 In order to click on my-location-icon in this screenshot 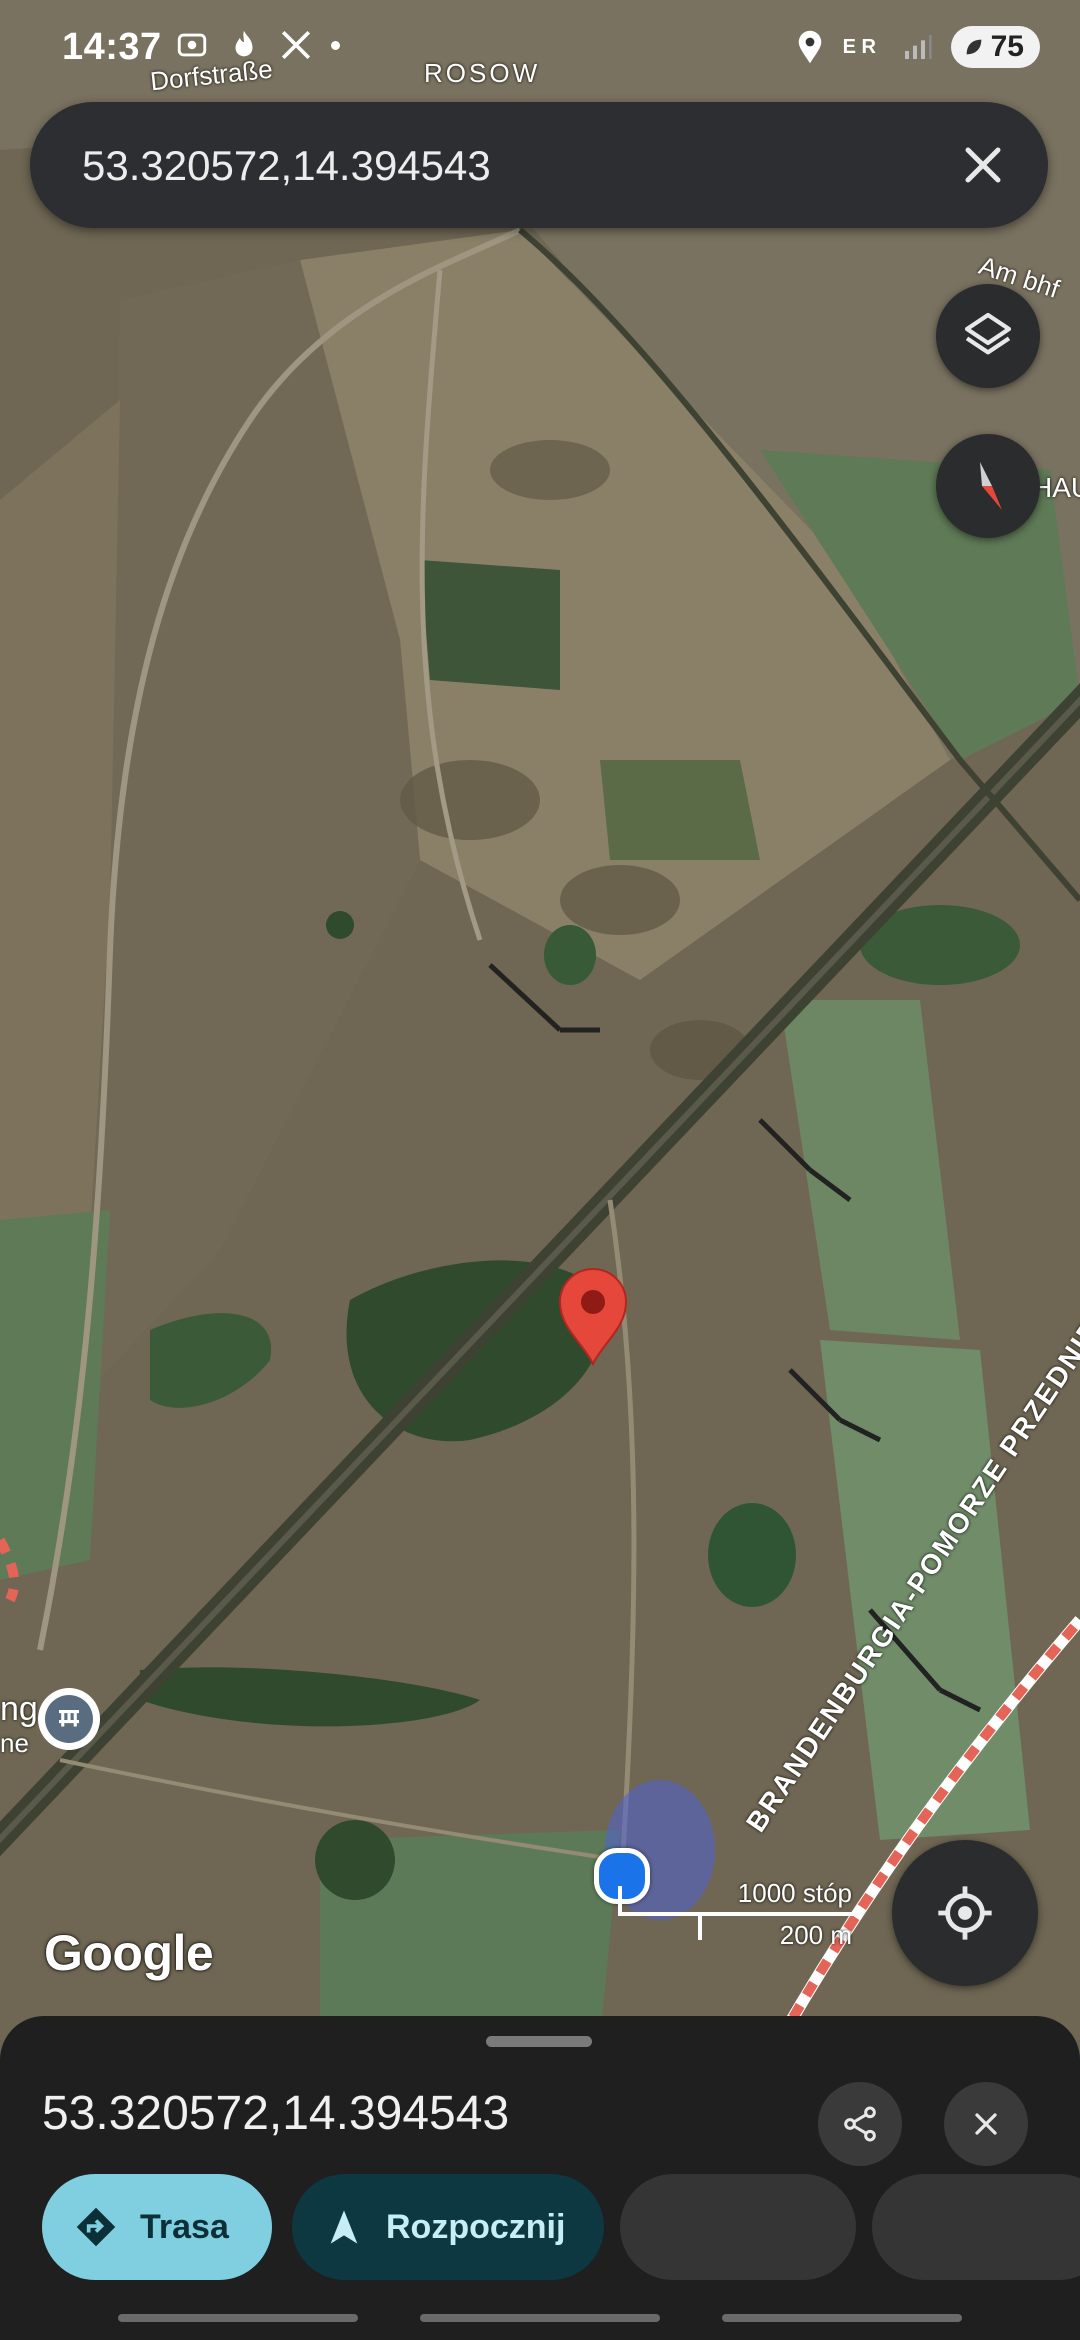, I will do `click(965, 1913)`.